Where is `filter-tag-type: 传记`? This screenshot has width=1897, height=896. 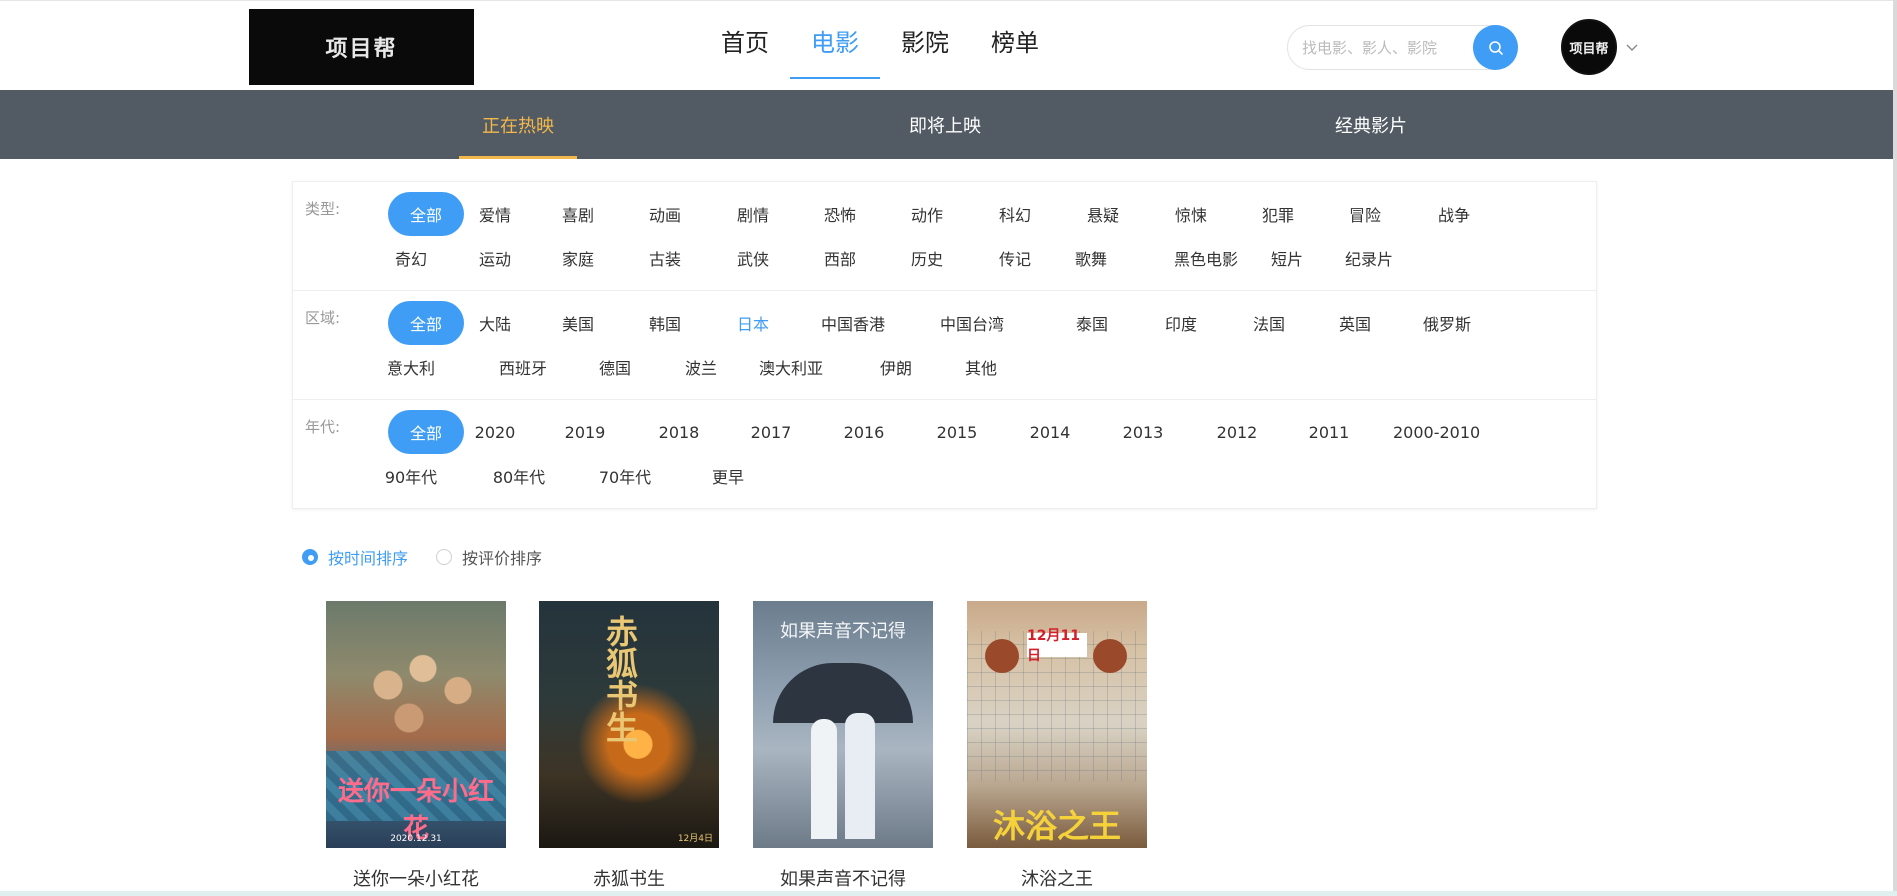
filter-tag-type: 传记 is located at coordinates (1015, 258).